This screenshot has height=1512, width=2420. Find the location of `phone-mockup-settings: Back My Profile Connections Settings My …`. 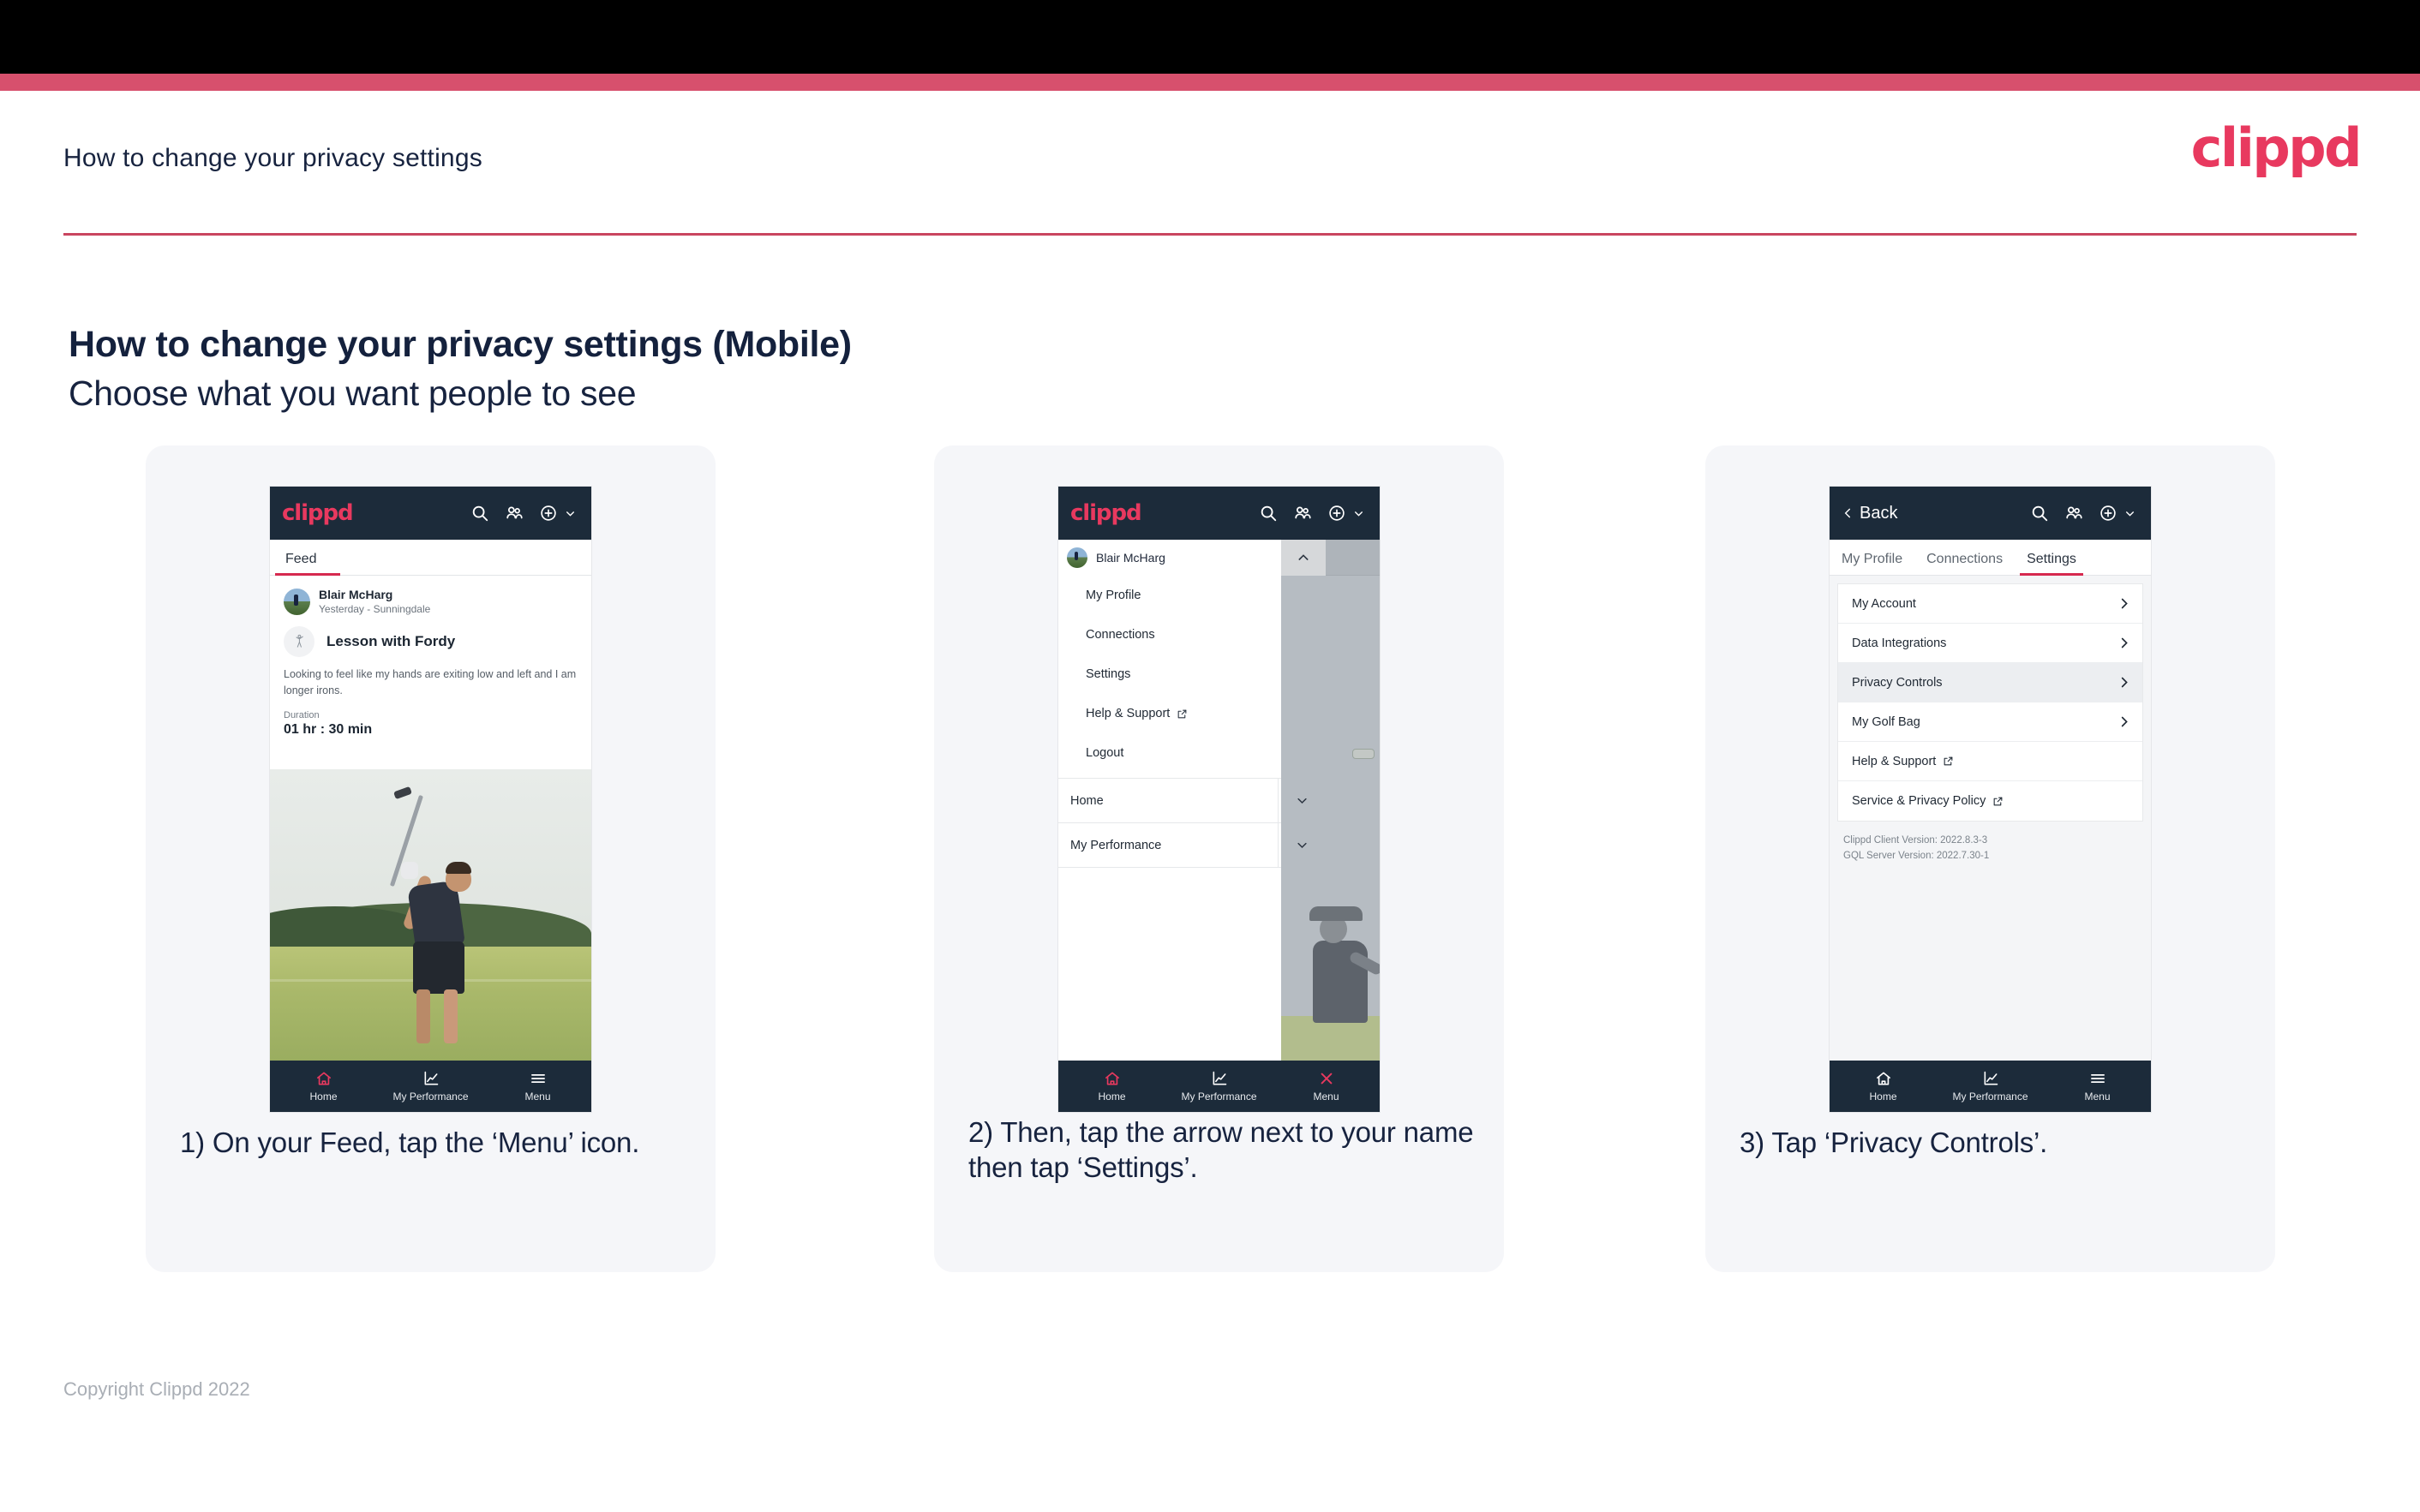

phone-mockup-settings: Back My Profile Connections Settings My … is located at coordinates (1990, 800).